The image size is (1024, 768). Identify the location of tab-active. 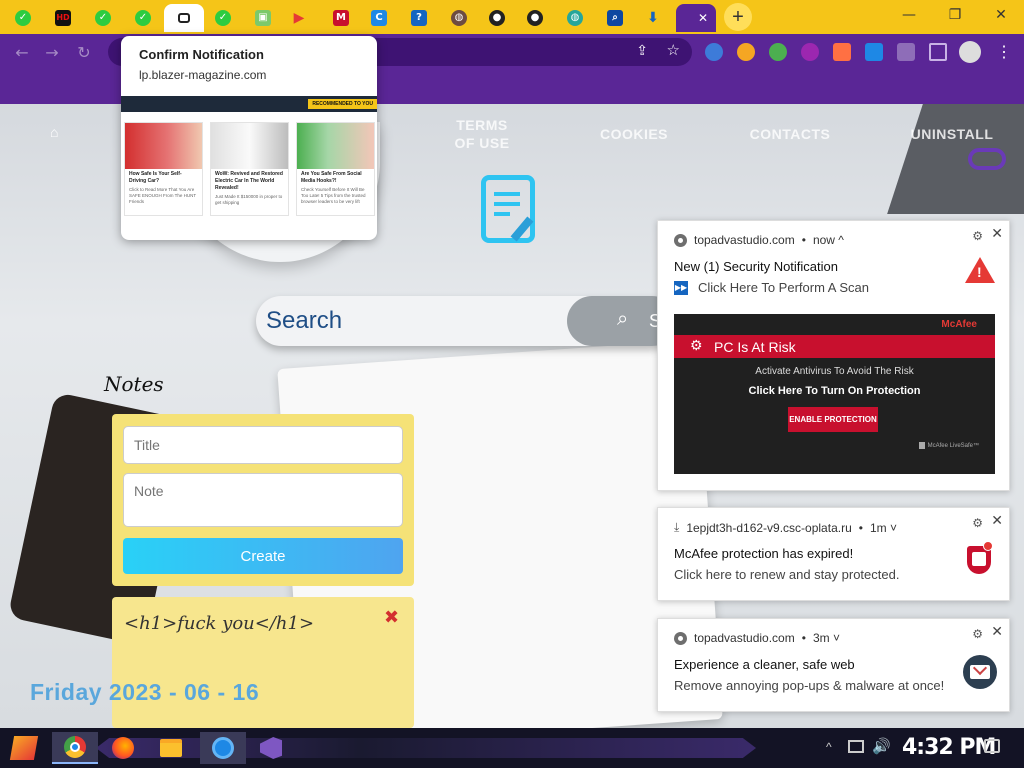
(184, 18).